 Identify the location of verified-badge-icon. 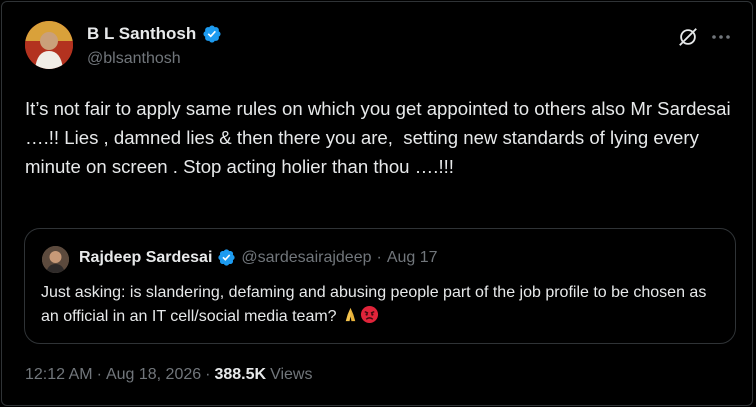
(212, 34).